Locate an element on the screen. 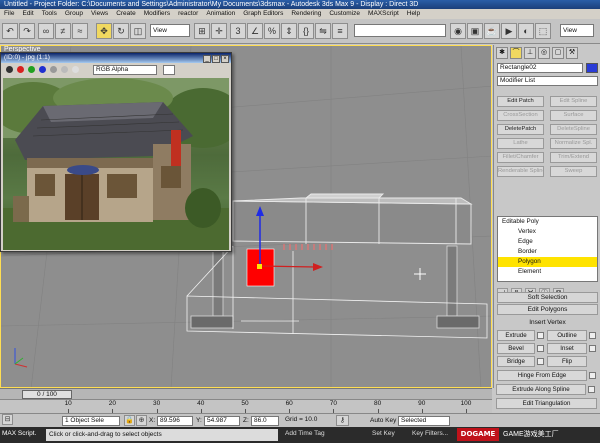 This screenshot has height=443, width=600. select-move-icon: ✥ is located at coordinates (104, 31).